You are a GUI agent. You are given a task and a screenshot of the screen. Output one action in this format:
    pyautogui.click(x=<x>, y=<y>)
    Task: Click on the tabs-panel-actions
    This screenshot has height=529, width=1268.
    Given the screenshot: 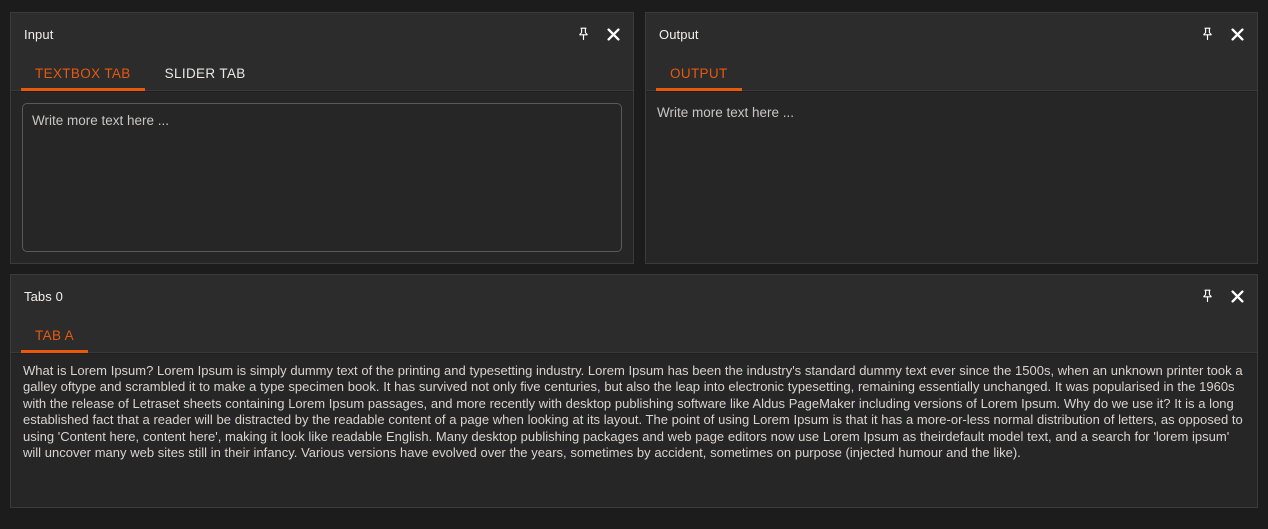 What is the action you would take?
    pyautogui.click(x=1222, y=296)
    